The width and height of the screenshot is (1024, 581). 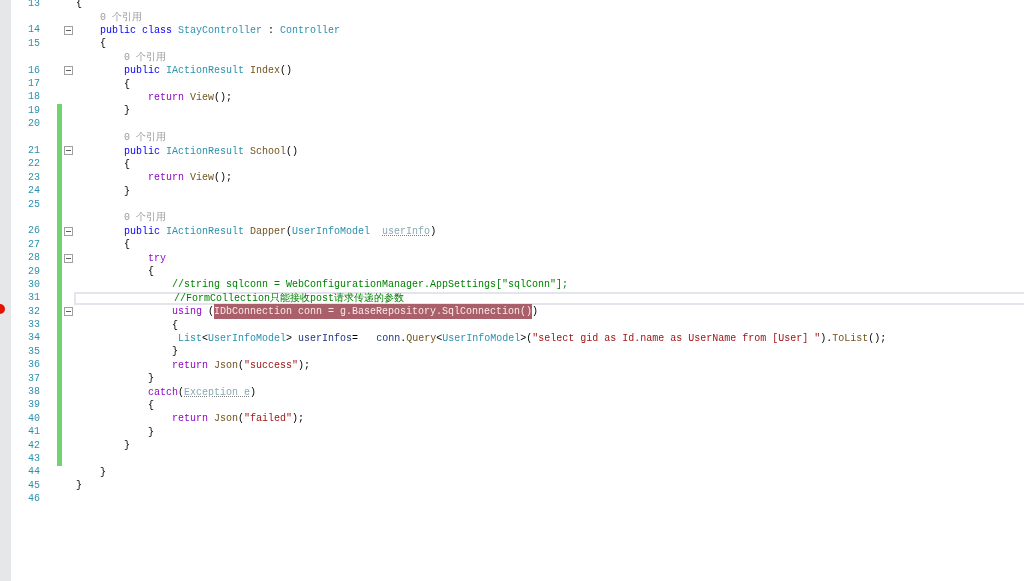 I want to click on line-number: 27, so click(x=34, y=244).